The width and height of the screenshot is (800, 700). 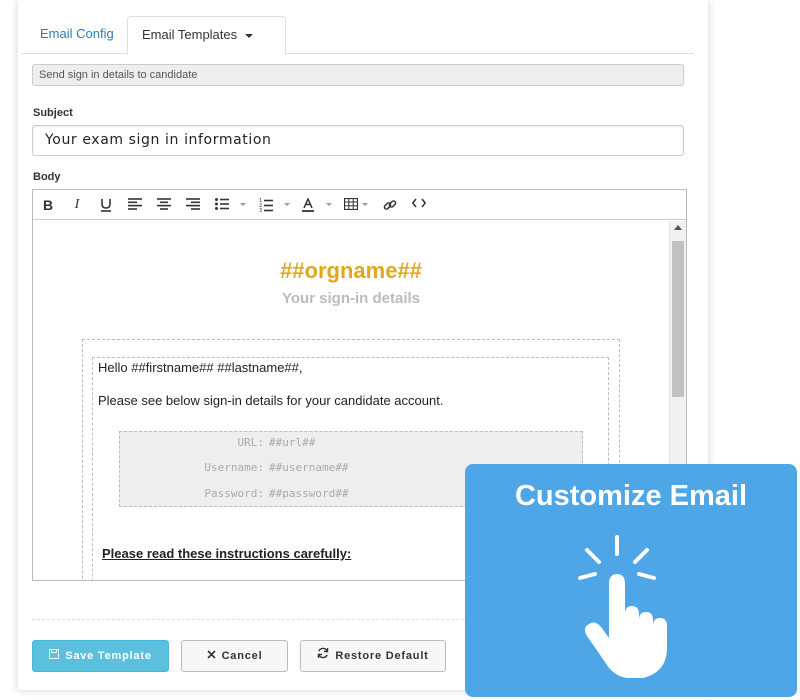 What do you see at coordinates (287, 204) in the screenshot?
I see `numbered-list-caret-icon` at bounding box center [287, 204].